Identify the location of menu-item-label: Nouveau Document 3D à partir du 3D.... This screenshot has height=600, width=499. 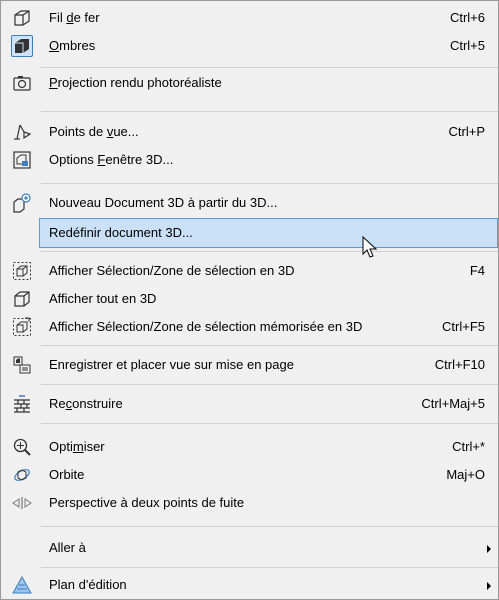
(163, 202).